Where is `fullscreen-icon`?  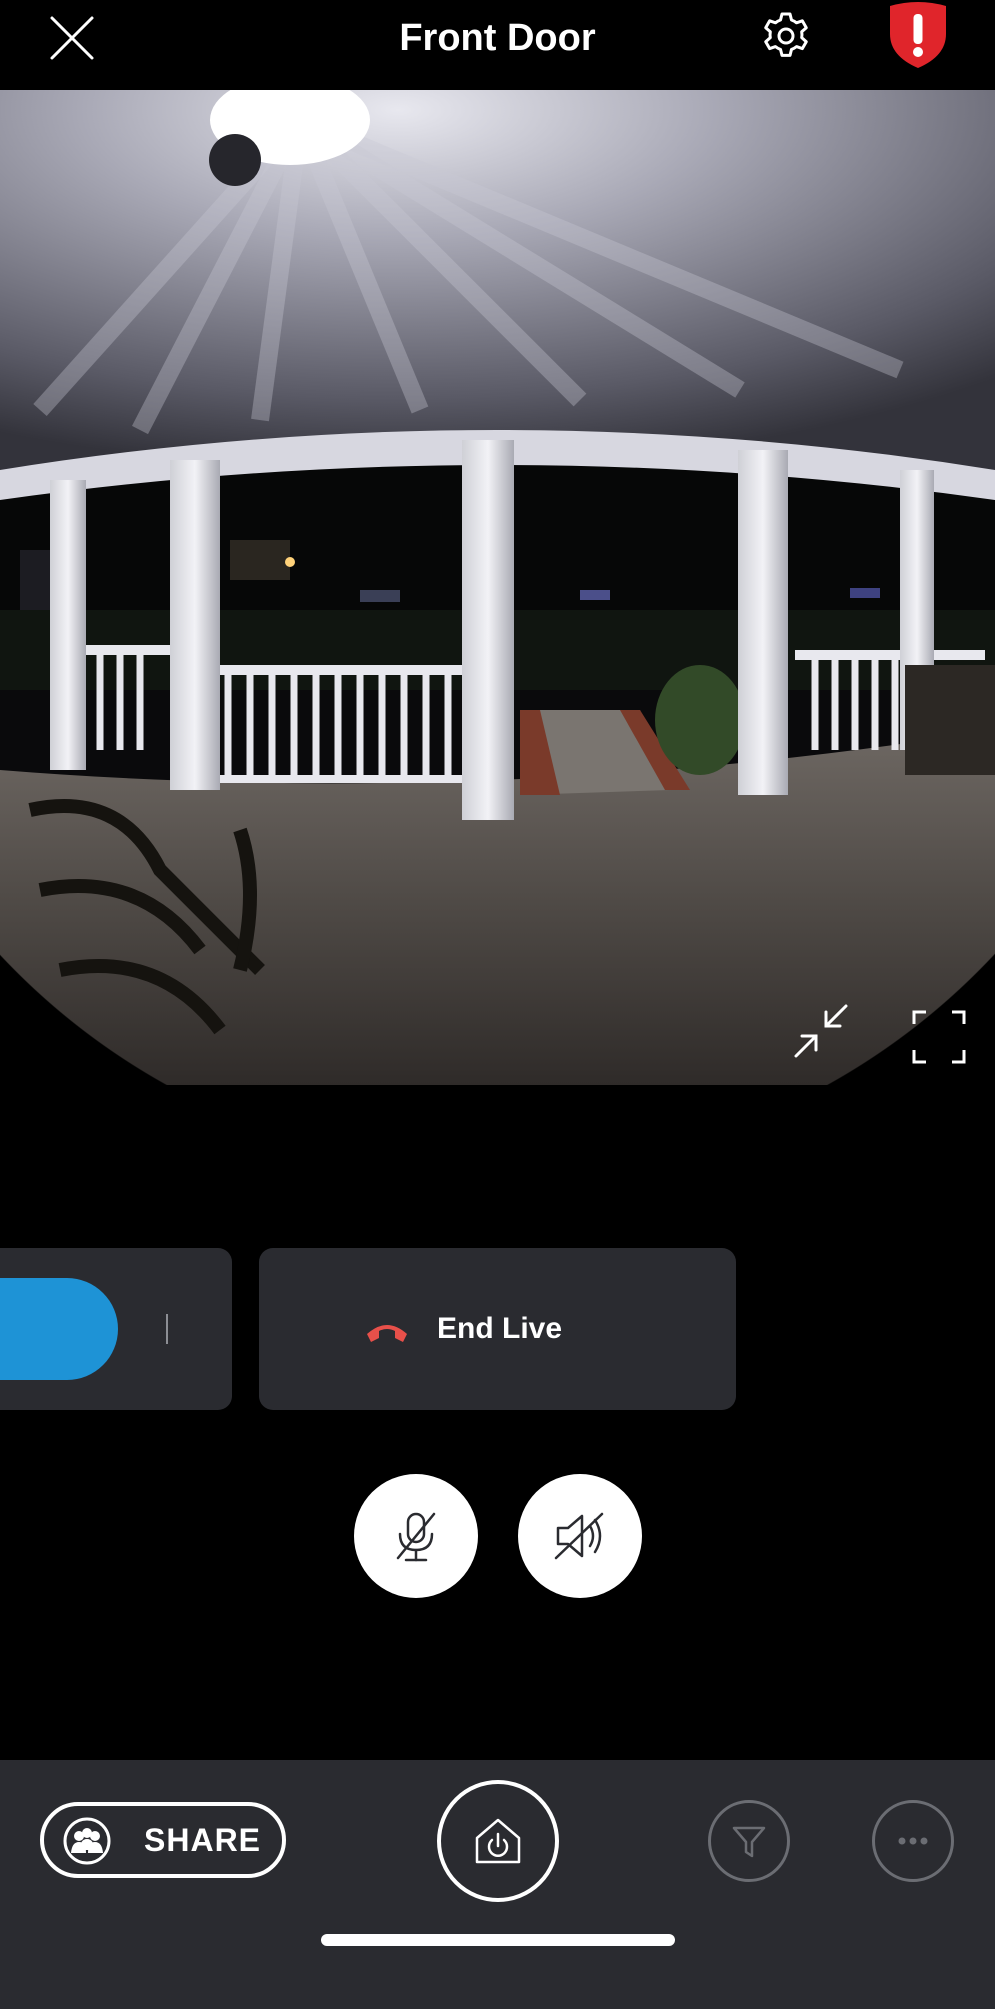
fullscreen-icon is located at coordinates (939, 1037).